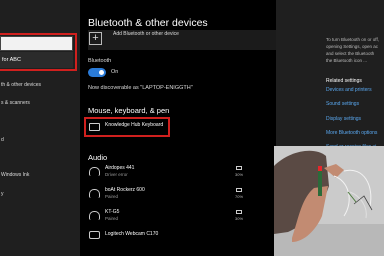  What do you see at coordinates (115, 72) in the screenshot?
I see `toggle-state-label: On` at bounding box center [115, 72].